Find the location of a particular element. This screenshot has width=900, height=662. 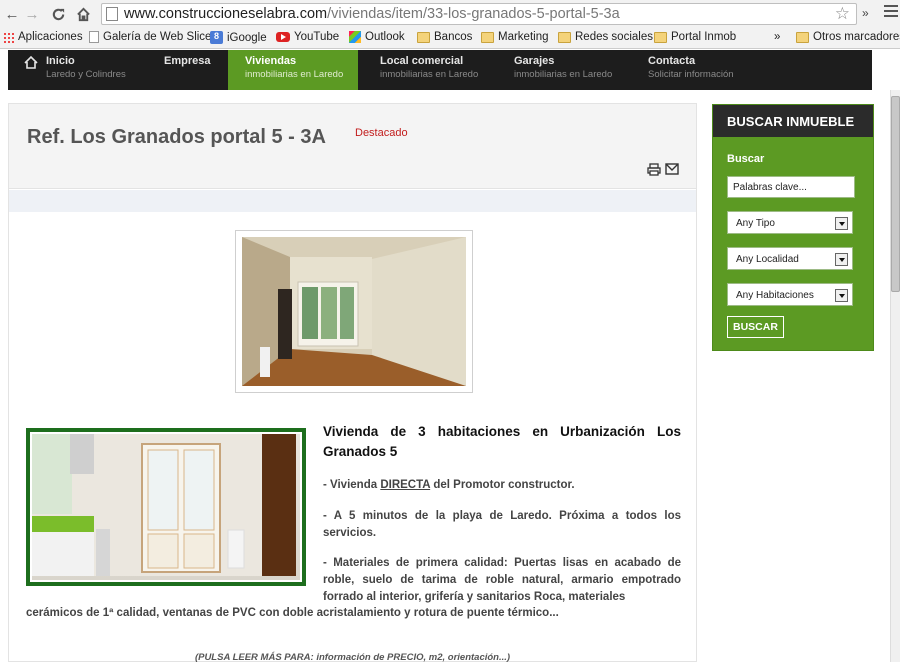

habitaciones-select: Any Habitaciones is located at coordinates (790, 294).